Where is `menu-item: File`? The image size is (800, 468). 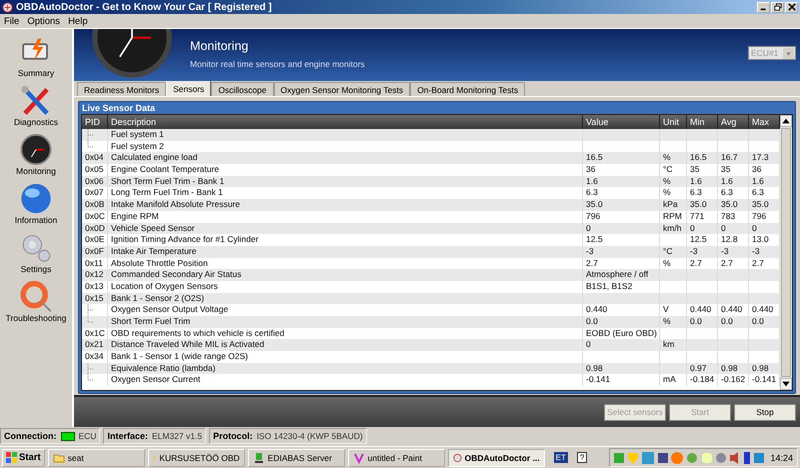
menu-item: File is located at coordinates (11, 21).